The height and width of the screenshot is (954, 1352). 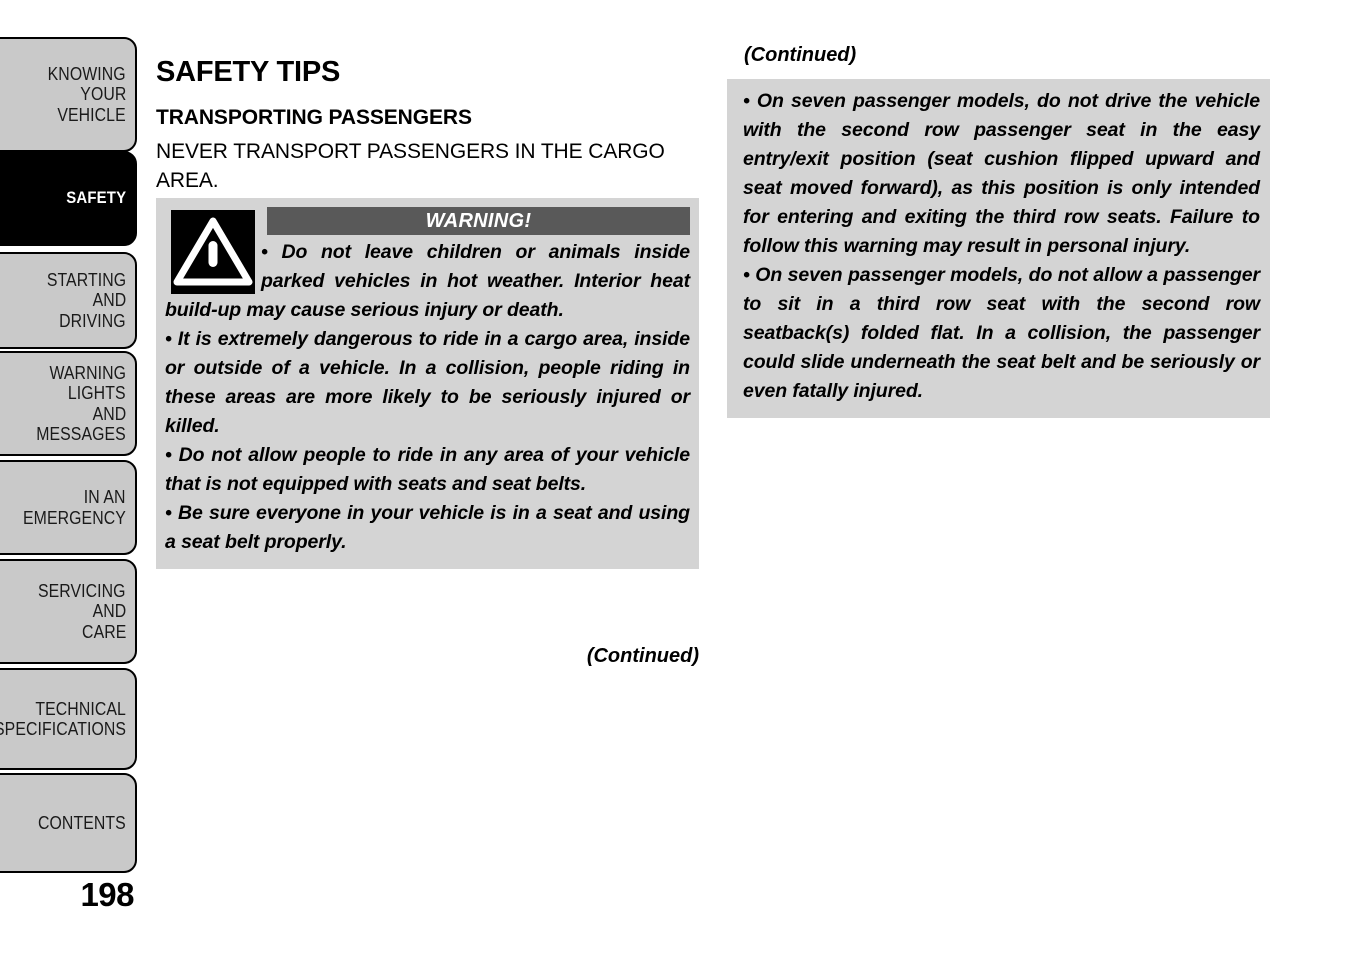 What do you see at coordinates (63, 729) in the screenshot?
I see `sidebar-tab-label: SPECIFICATIONS` at bounding box center [63, 729].